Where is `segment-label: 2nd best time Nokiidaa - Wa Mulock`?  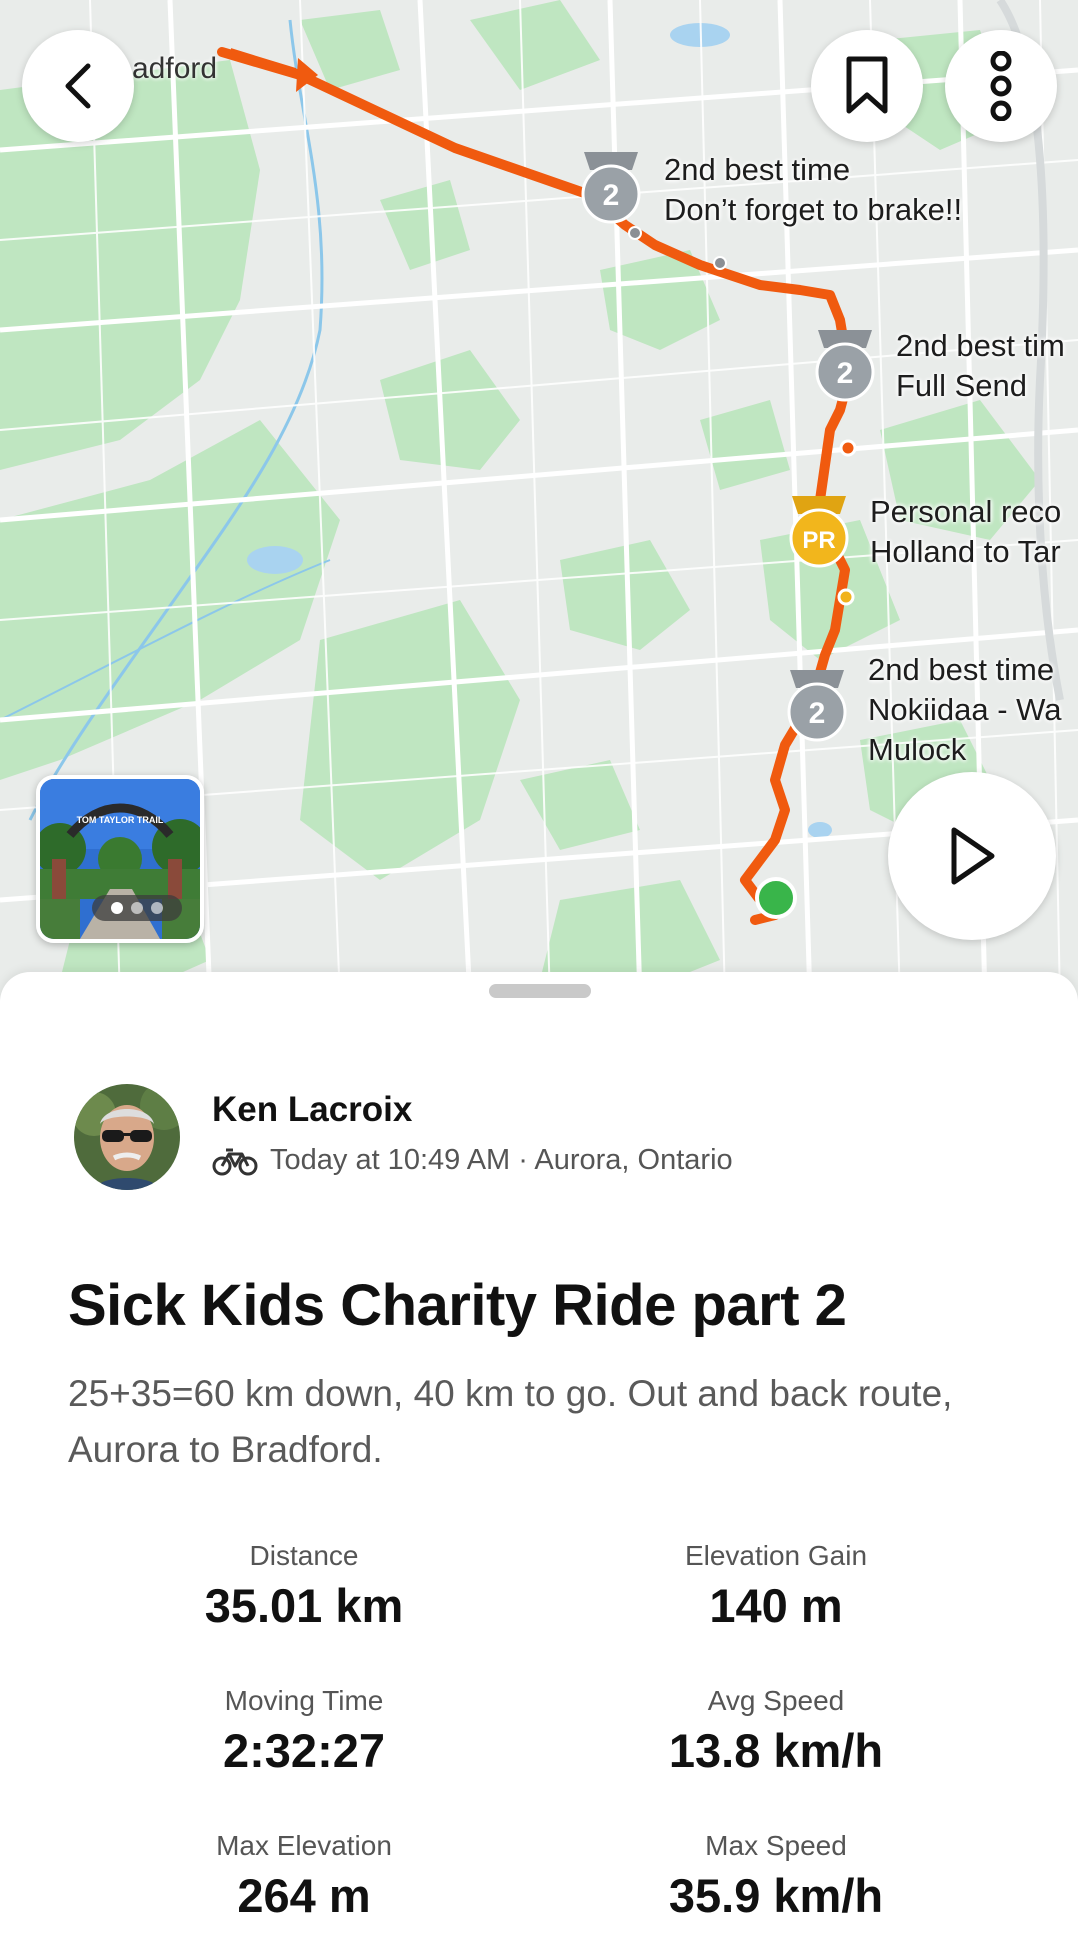 segment-label: 2nd best time Nokiidaa - Wa Mulock is located at coordinates (965, 710).